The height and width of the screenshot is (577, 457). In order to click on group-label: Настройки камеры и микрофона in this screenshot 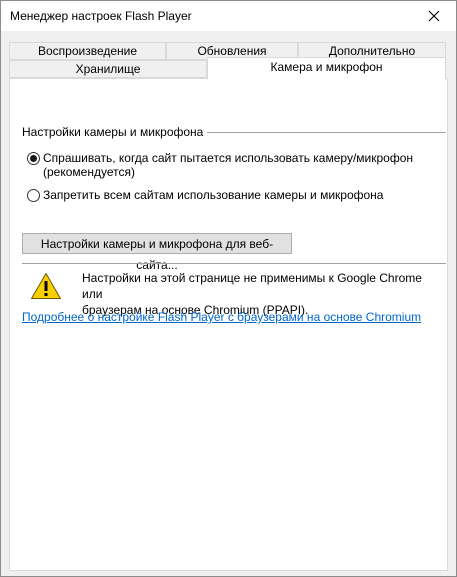, I will do `click(115, 132)`.